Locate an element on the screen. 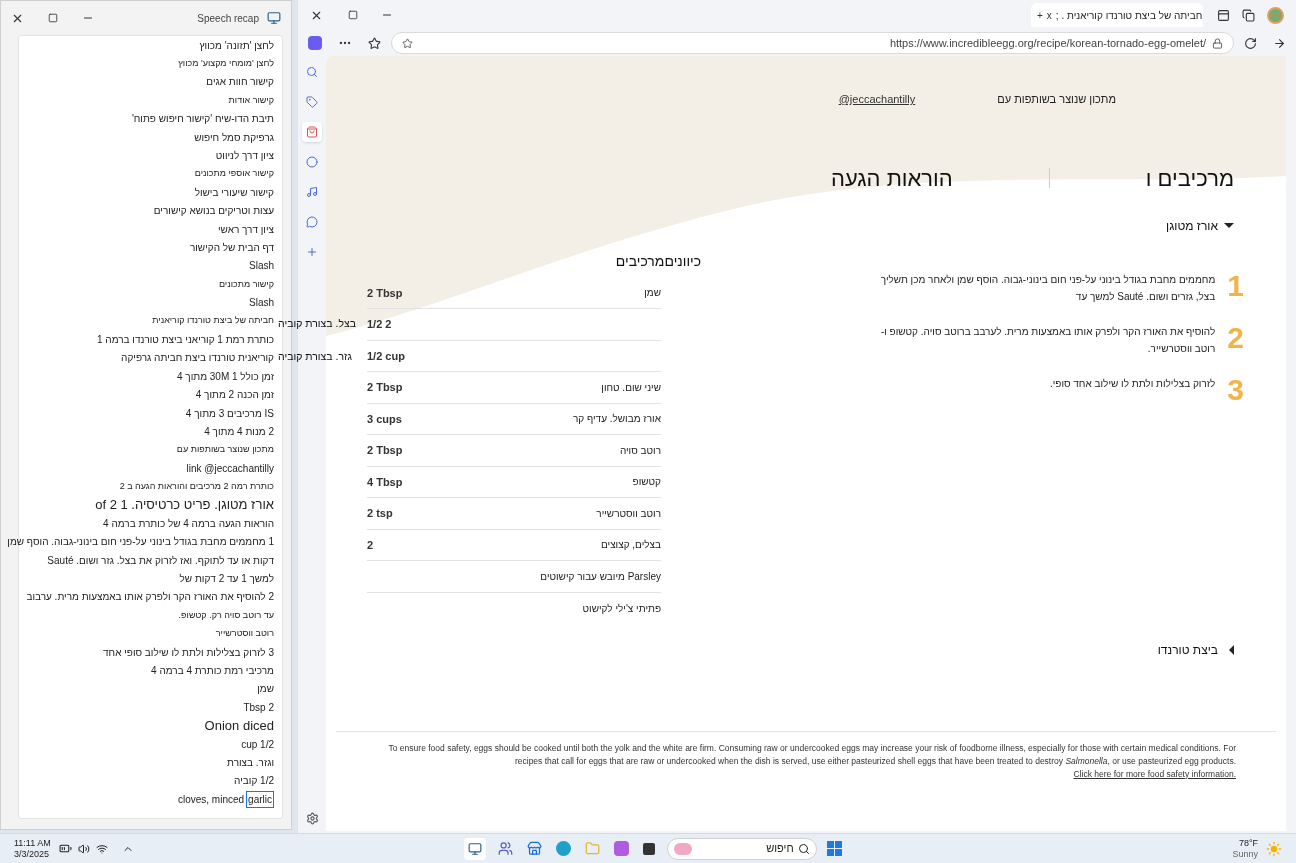 The image size is (1296, 863). section-heading: הוראות הגעה is located at coordinates (891, 178).